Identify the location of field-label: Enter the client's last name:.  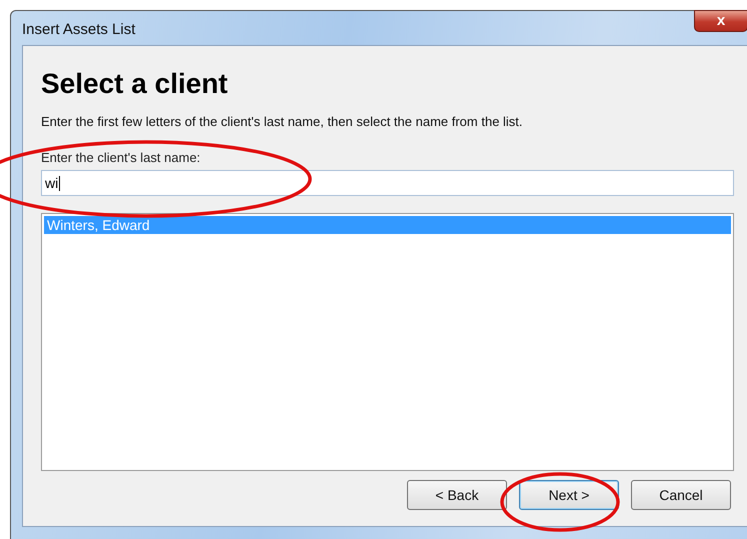
(121, 157).